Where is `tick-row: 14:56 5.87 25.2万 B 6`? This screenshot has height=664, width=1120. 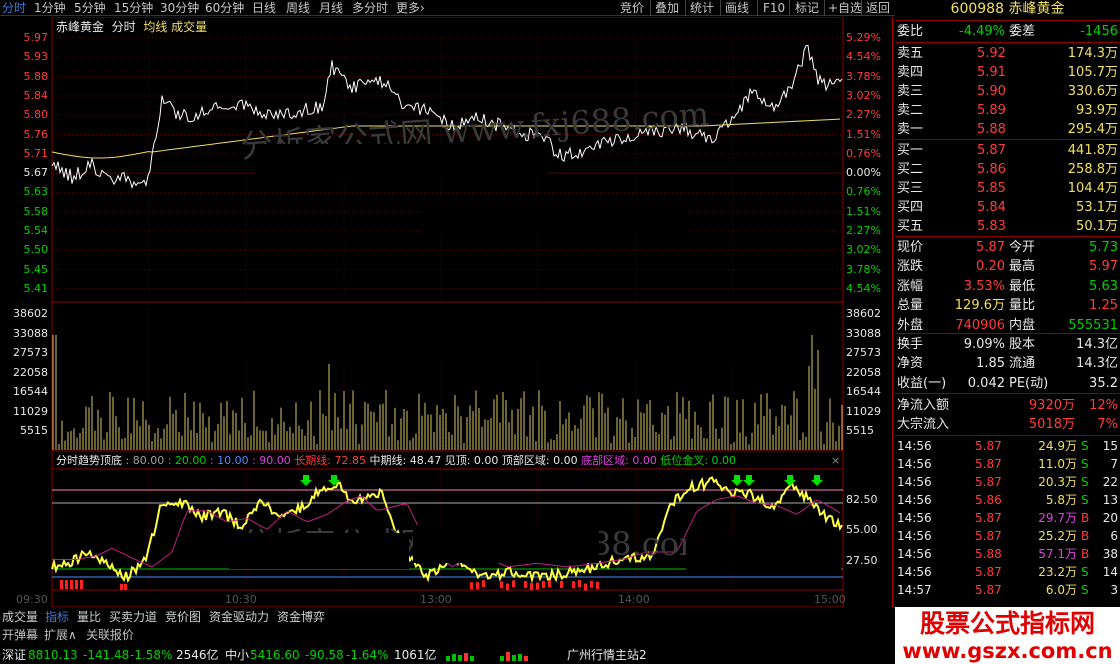 tick-row: 14:56 5.87 25.2万 B 6 is located at coordinates (1007, 536).